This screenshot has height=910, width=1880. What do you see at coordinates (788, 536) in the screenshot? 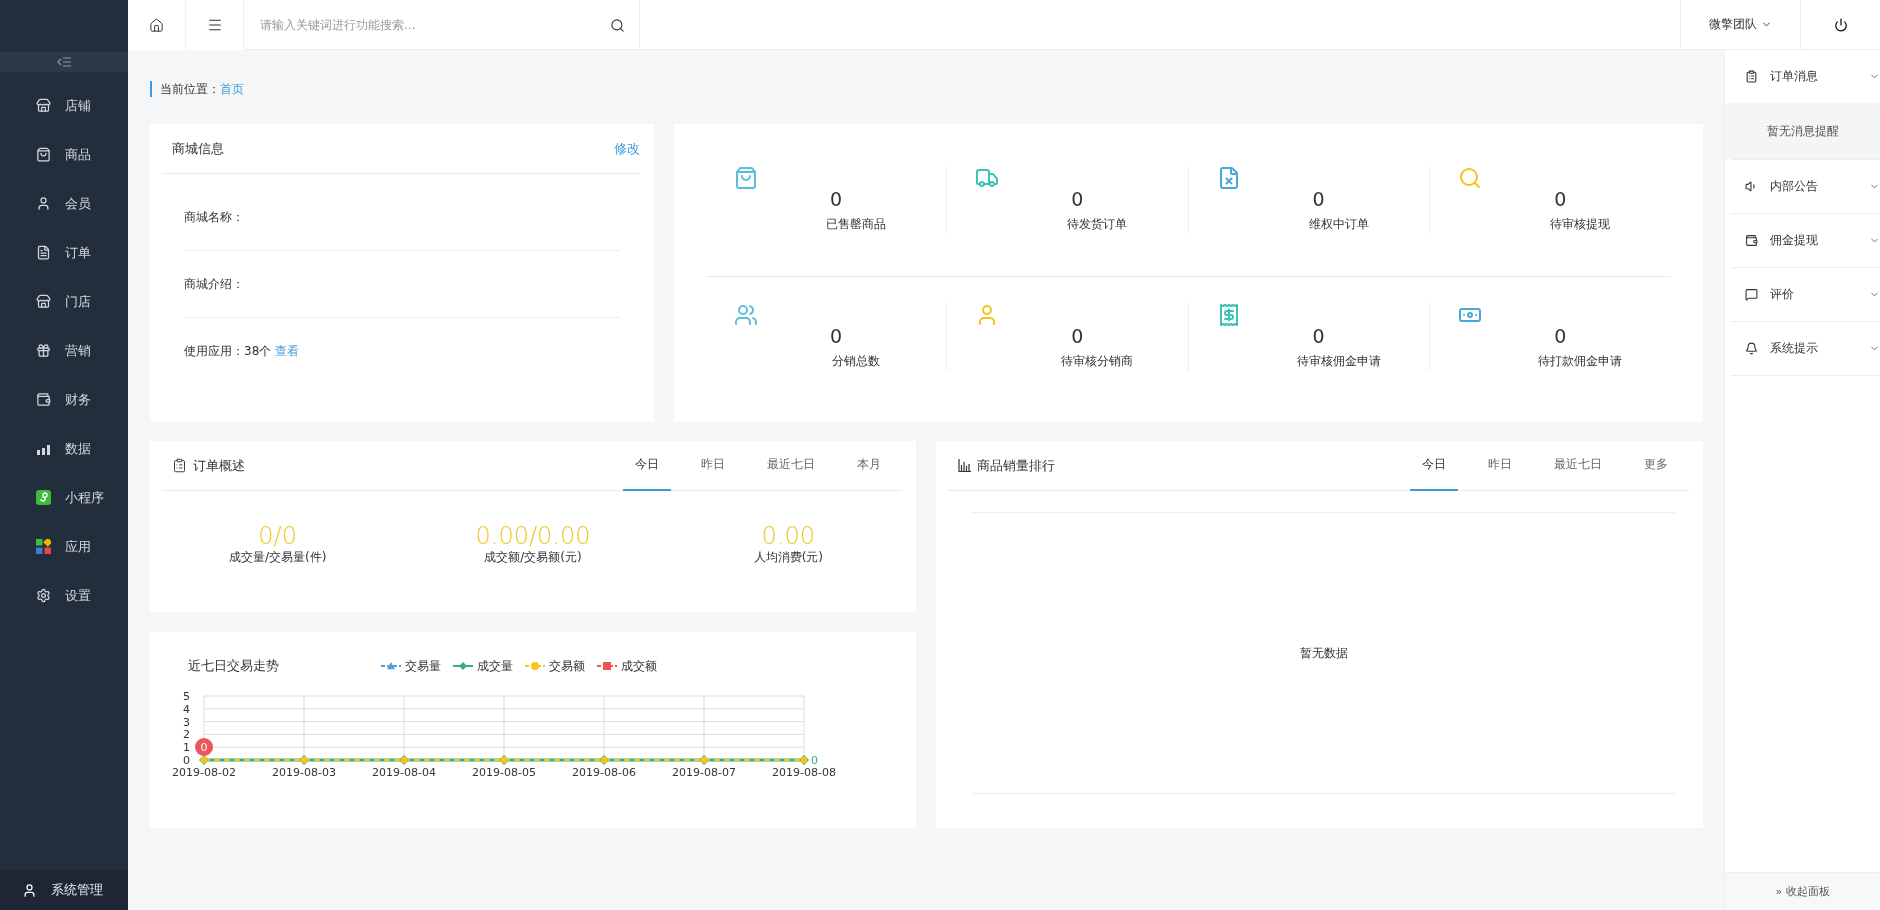
I see `metric-value: 0.00` at bounding box center [788, 536].